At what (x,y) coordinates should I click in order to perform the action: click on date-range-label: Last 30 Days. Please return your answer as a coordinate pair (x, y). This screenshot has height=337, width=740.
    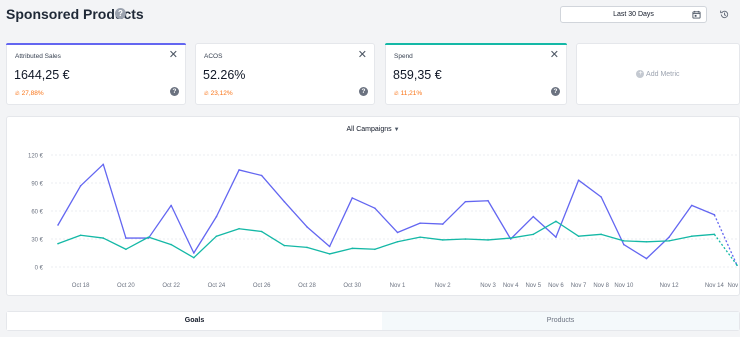
    Looking at the image, I should click on (633, 14).